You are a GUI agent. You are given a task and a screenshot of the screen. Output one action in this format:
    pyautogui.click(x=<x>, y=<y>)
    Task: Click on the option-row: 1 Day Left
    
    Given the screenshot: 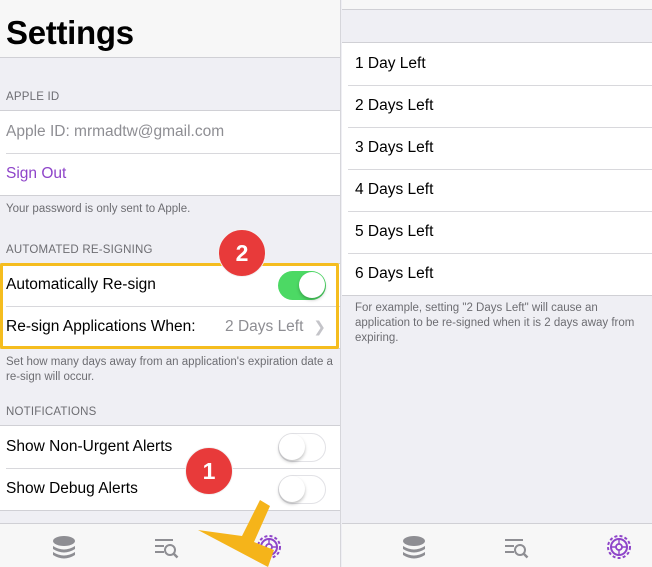 What is the action you would take?
    pyautogui.click(x=497, y=64)
    